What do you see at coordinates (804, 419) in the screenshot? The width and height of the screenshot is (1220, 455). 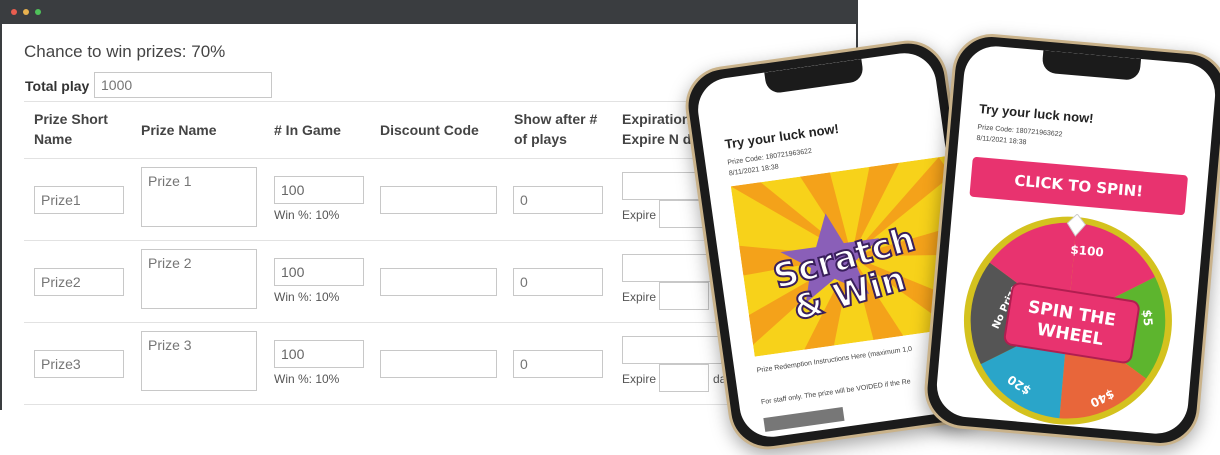 I see `staff-button` at bounding box center [804, 419].